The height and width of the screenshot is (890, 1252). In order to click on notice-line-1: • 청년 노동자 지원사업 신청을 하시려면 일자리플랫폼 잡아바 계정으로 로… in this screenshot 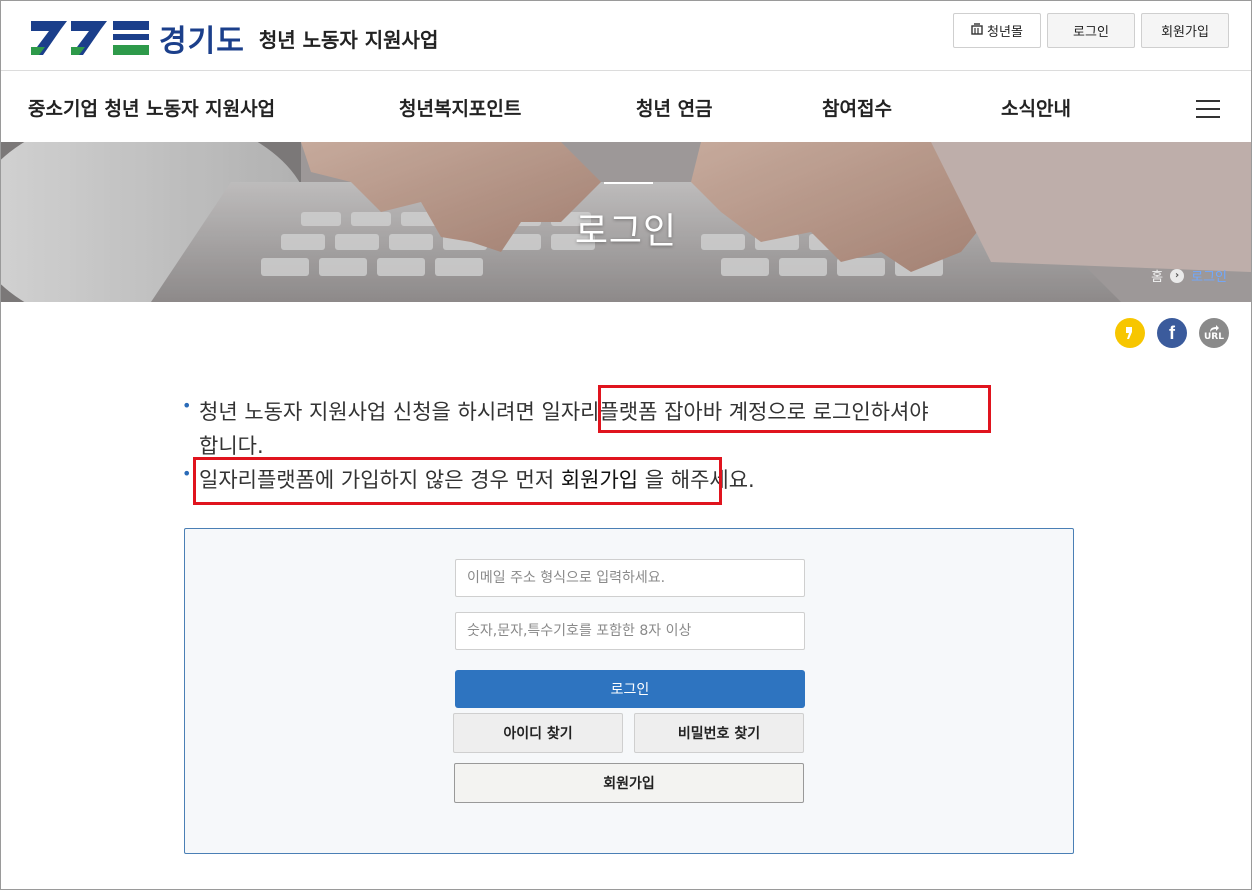, I will do `click(631, 412)`.